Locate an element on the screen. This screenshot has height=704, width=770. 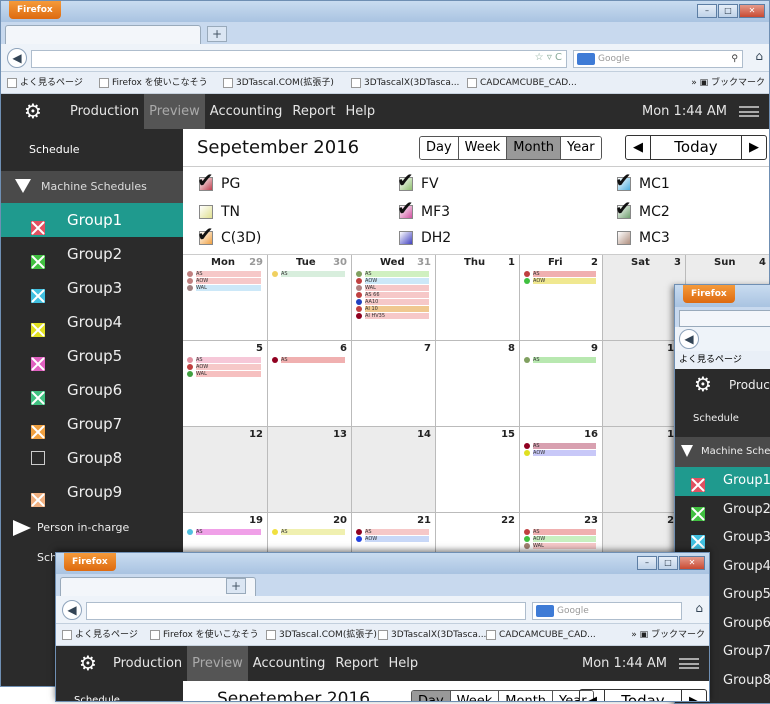
event-item: AA10 is located at coordinates (392, 302).